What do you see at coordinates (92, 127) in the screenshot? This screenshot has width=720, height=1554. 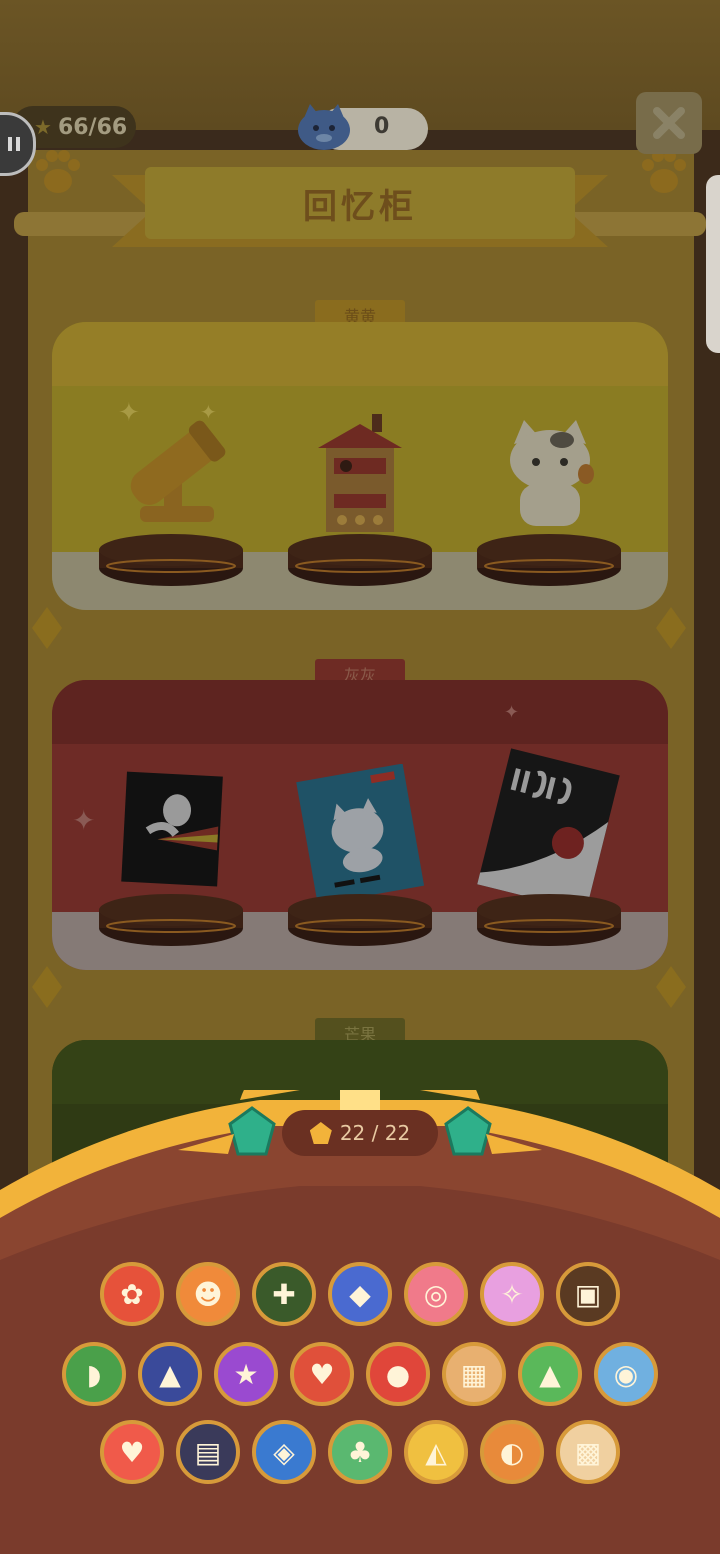 I see `star-count-text: 66/66` at bounding box center [92, 127].